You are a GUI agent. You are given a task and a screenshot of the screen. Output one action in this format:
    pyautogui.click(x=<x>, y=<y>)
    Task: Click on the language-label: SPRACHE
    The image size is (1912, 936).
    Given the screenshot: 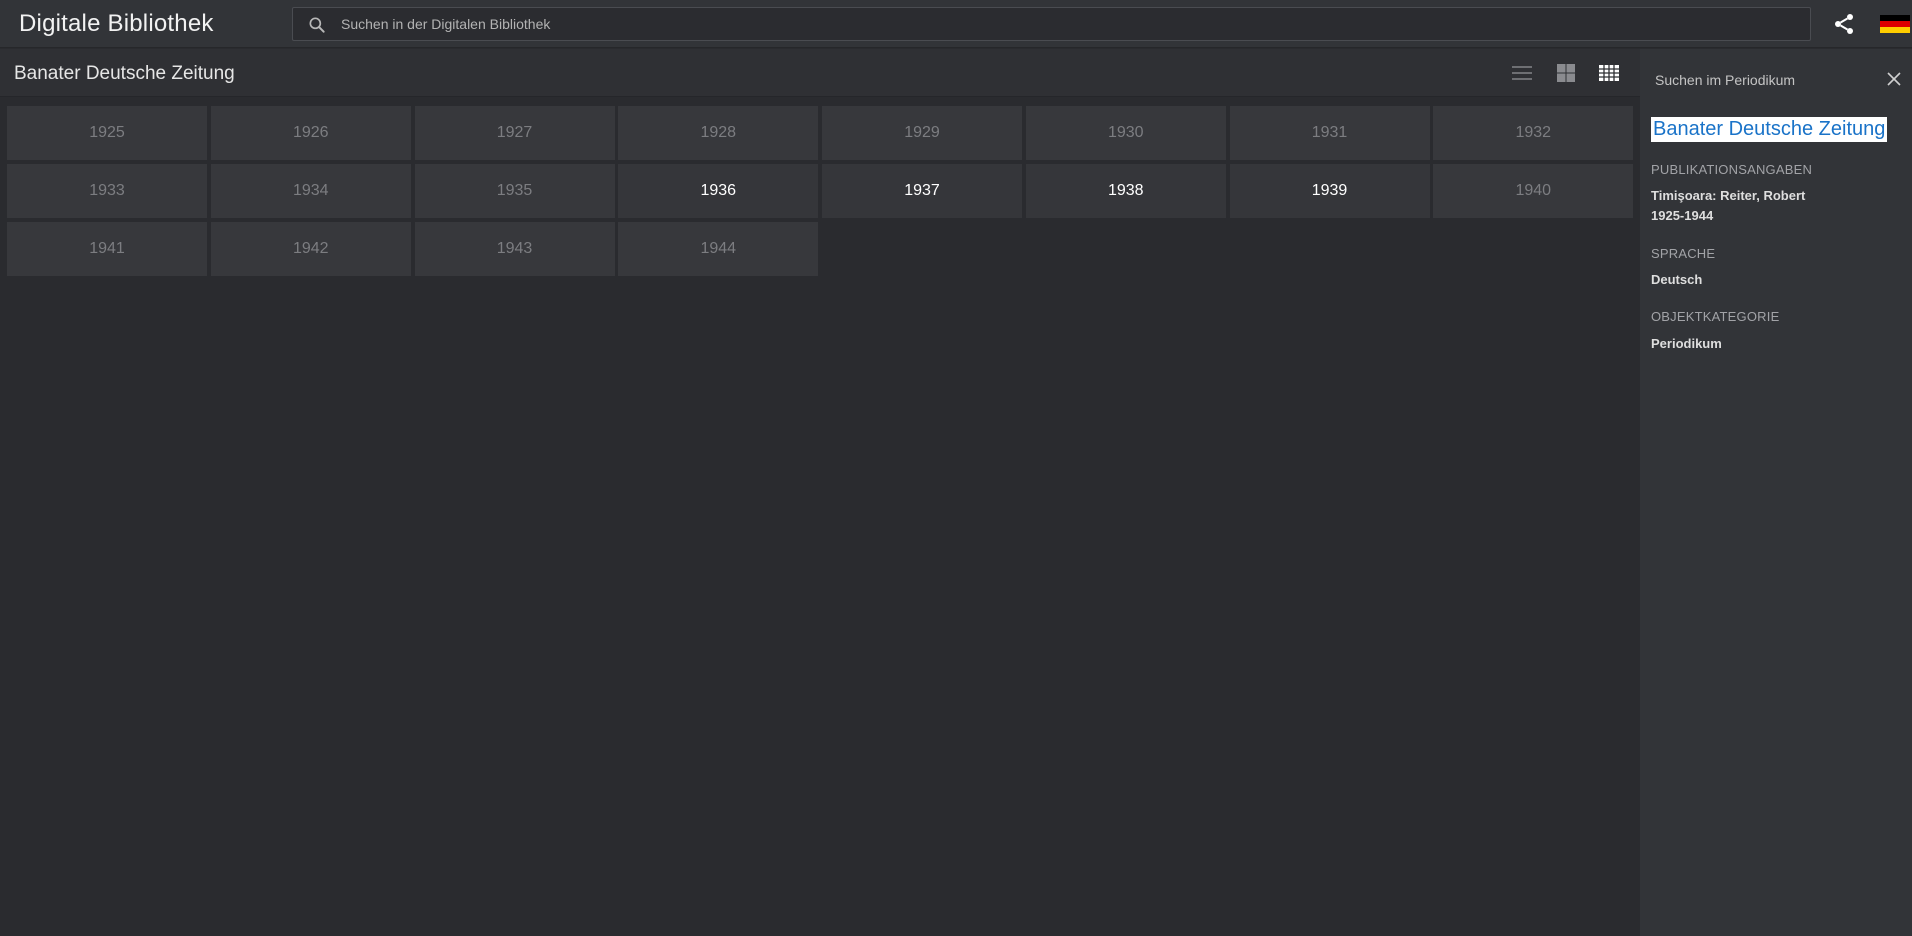 What is the action you would take?
    pyautogui.click(x=1683, y=253)
    